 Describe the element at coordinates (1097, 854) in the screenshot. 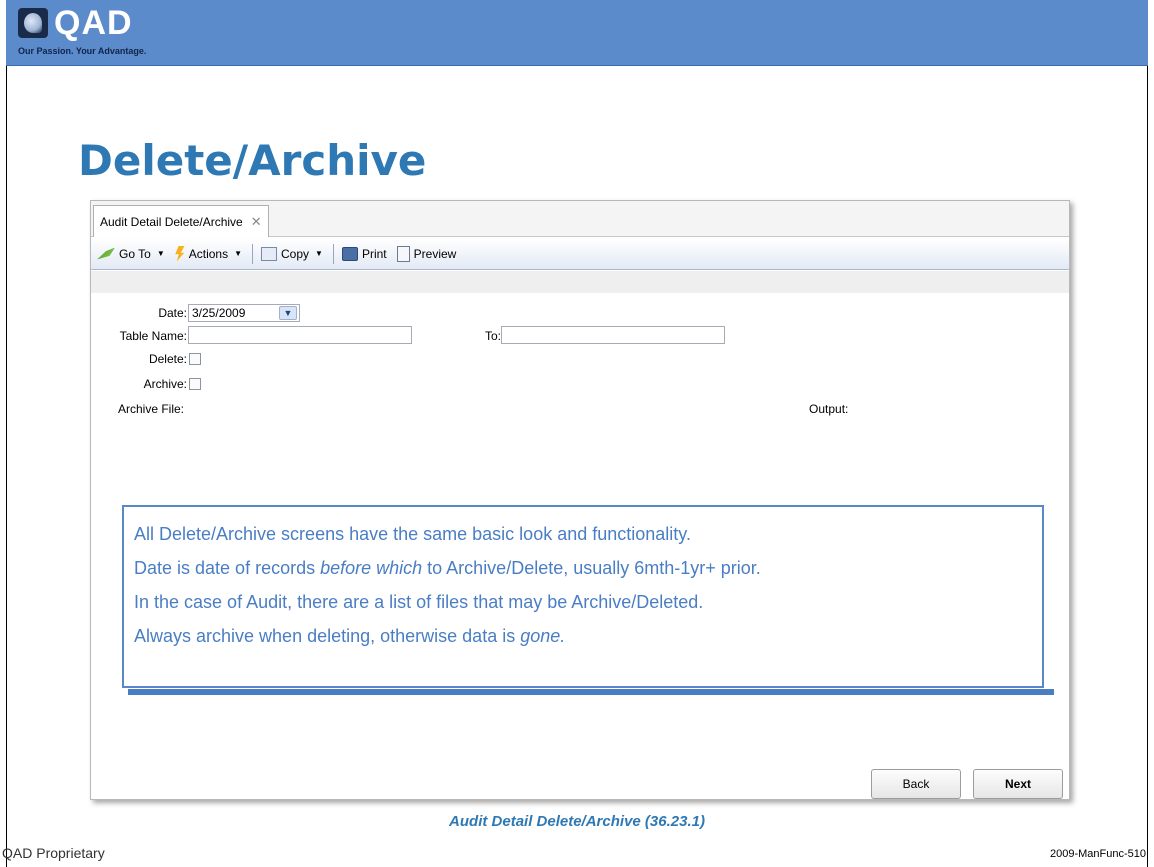

I see `footer-slide-id: 2009-ManFunc-510` at that location.